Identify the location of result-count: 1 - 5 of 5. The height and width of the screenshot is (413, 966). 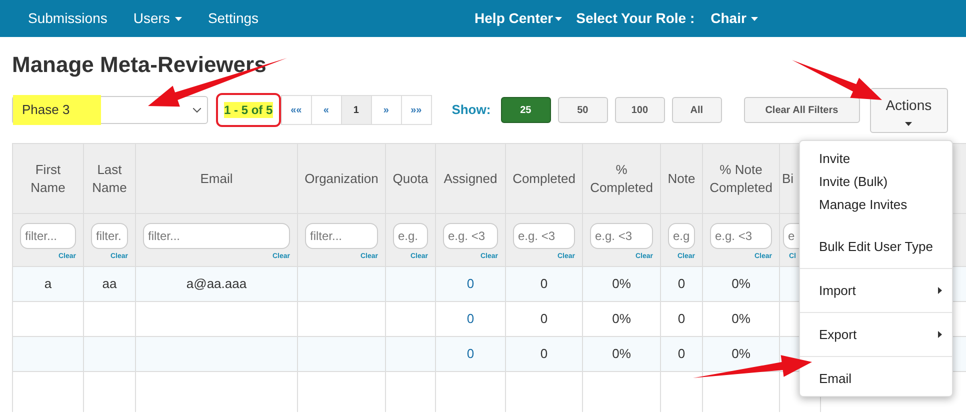
(248, 110).